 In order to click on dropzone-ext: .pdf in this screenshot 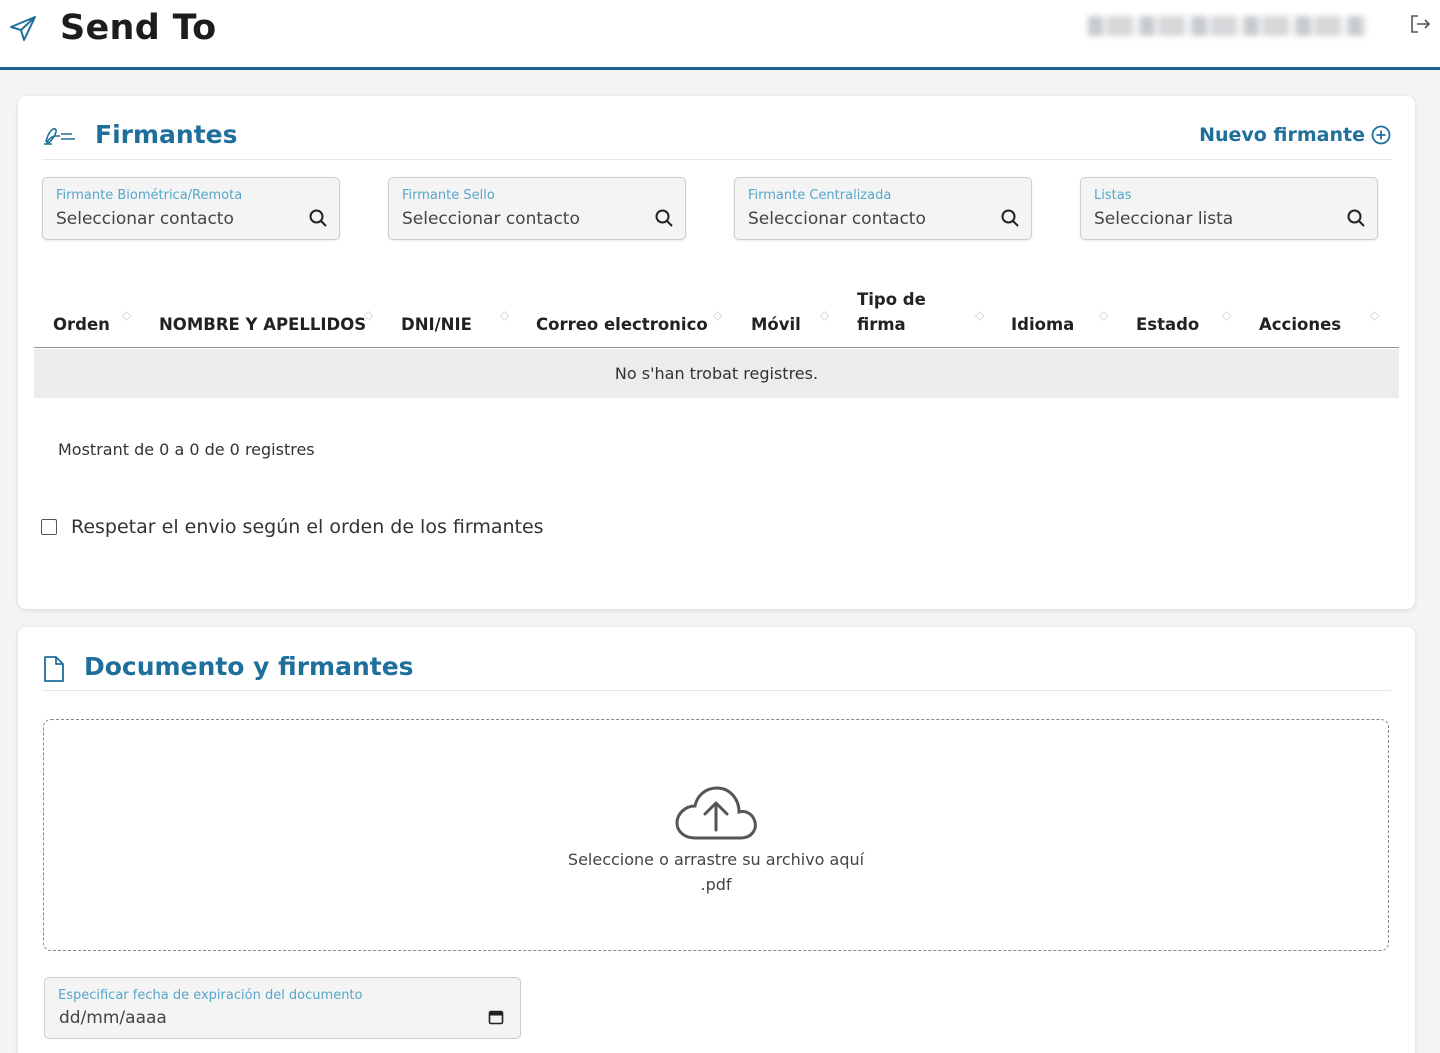, I will do `click(716, 884)`.